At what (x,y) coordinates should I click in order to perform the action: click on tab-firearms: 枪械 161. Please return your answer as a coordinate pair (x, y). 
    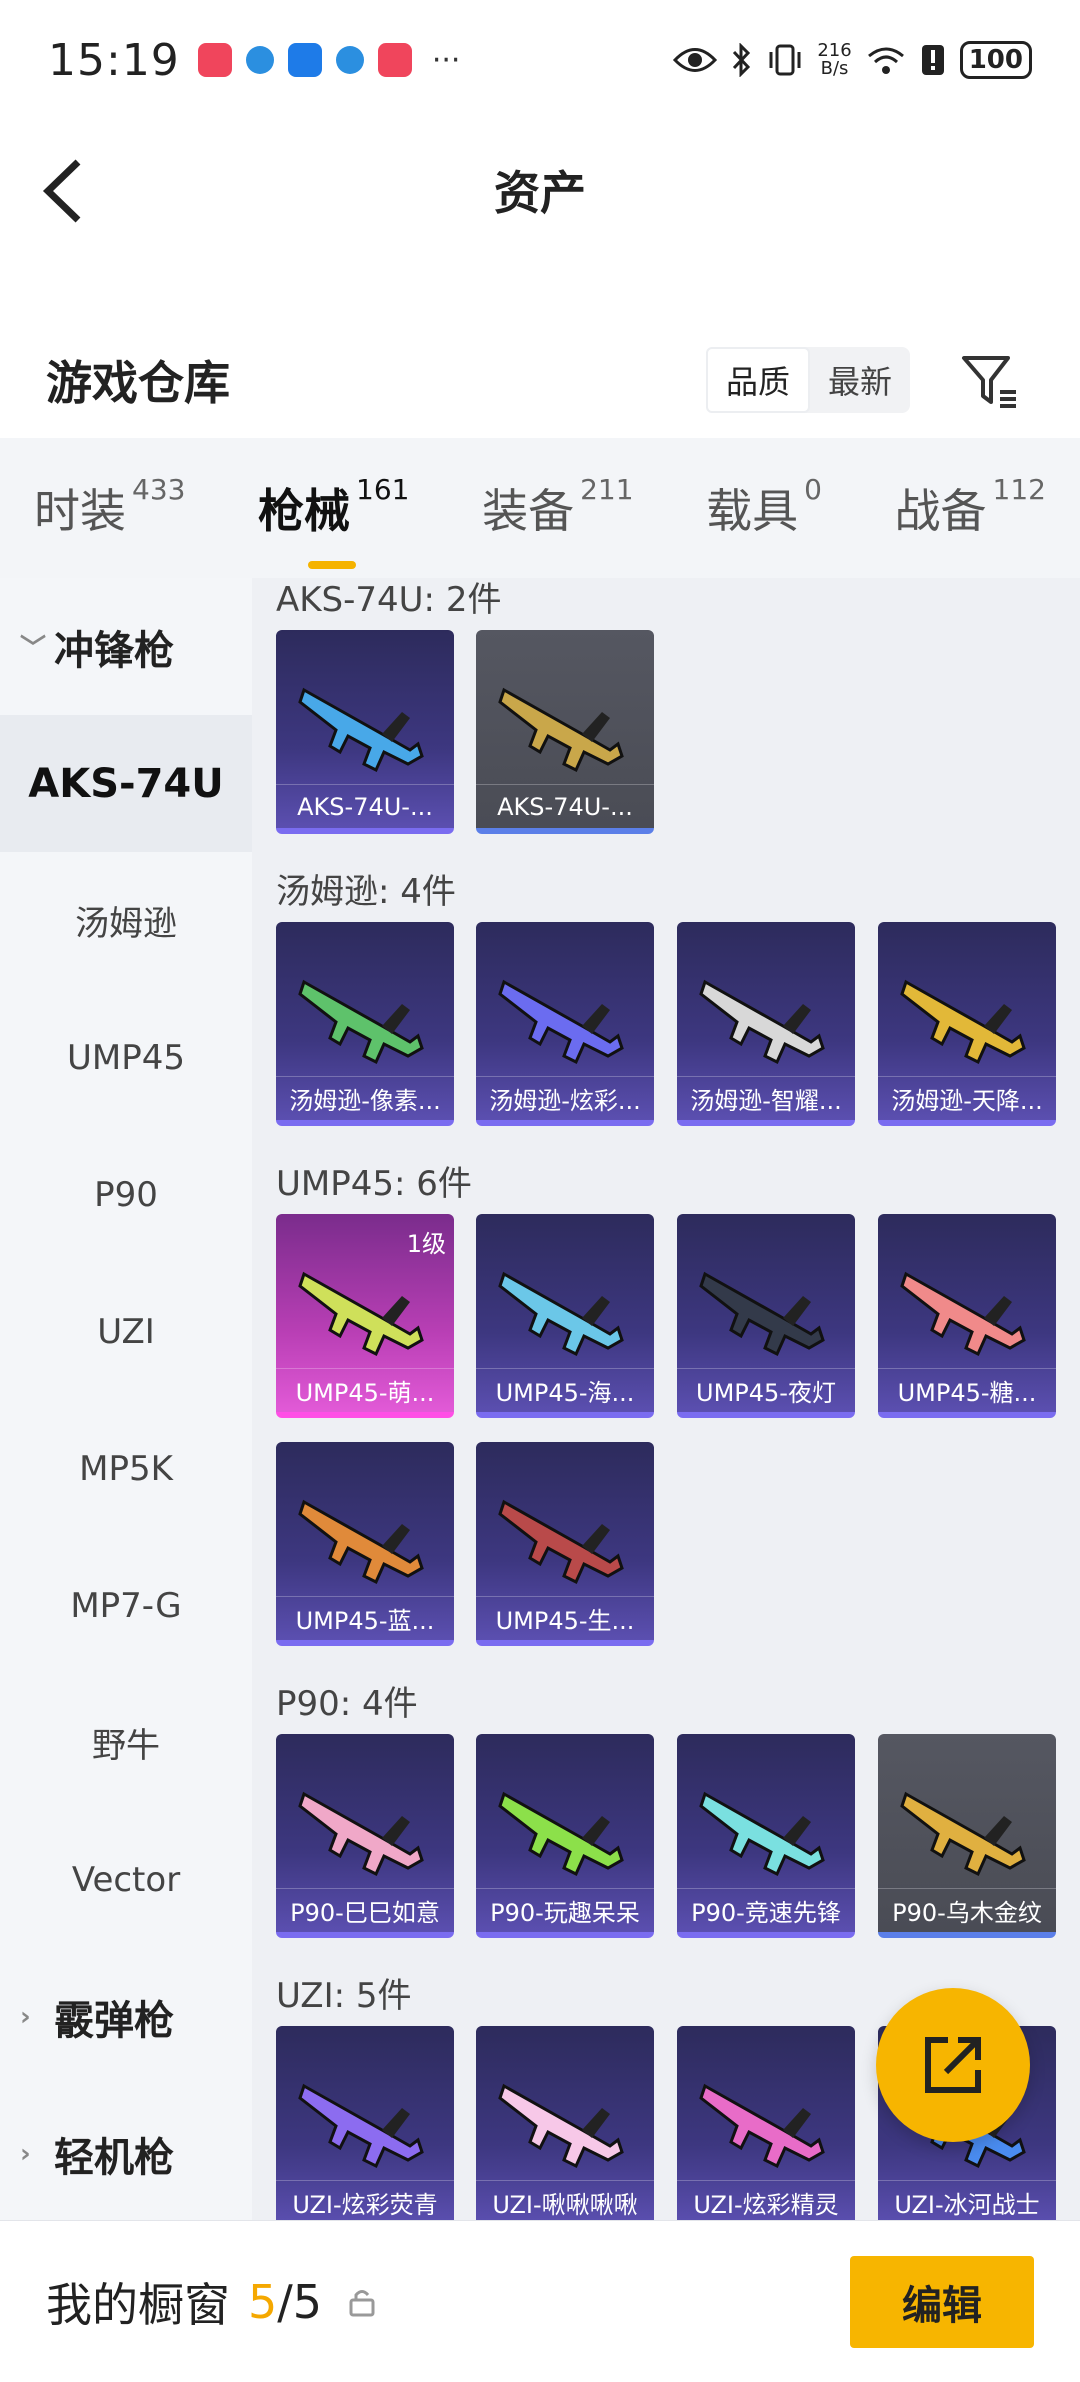
    Looking at the image, I should click on (333, 521).